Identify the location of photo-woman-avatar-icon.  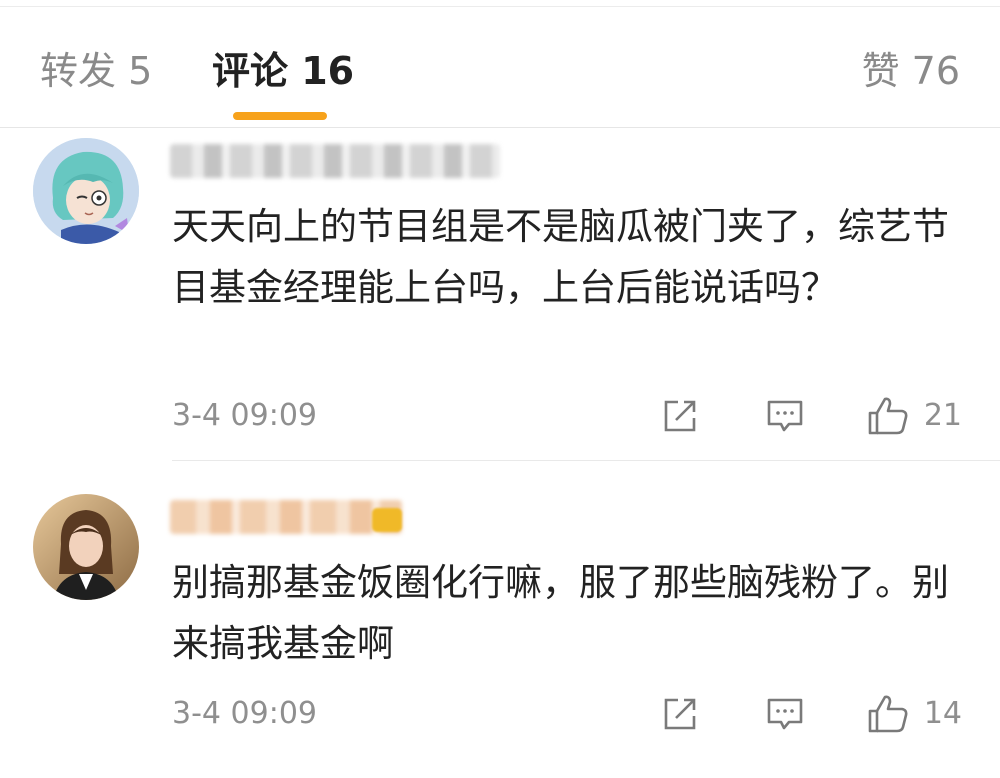
(86, 547).